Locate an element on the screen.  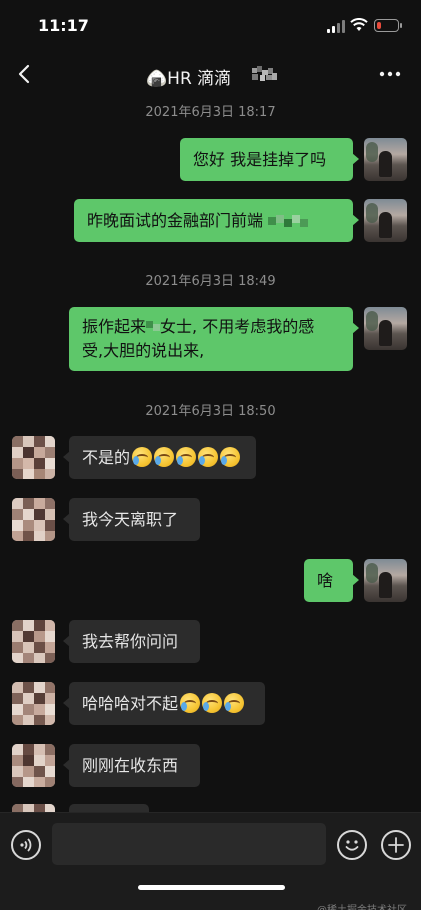
message-bubble-outgoing: 您好 我是挂掉了吗 is located at coordinates (269, 159).